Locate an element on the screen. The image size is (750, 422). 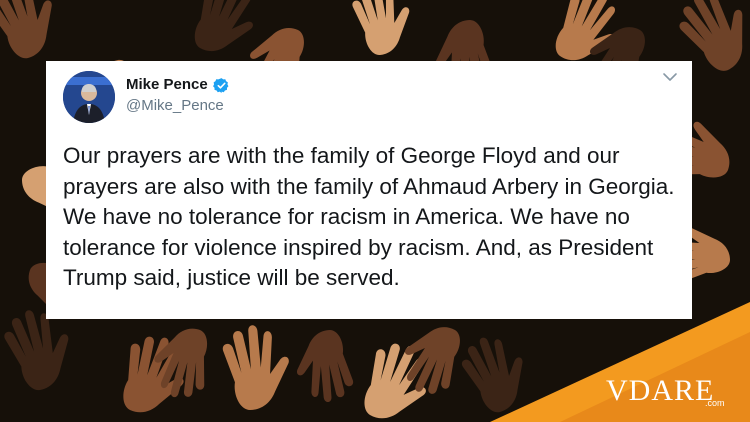
author-name-row: Mike Pence is located at coordinates (178, 85).